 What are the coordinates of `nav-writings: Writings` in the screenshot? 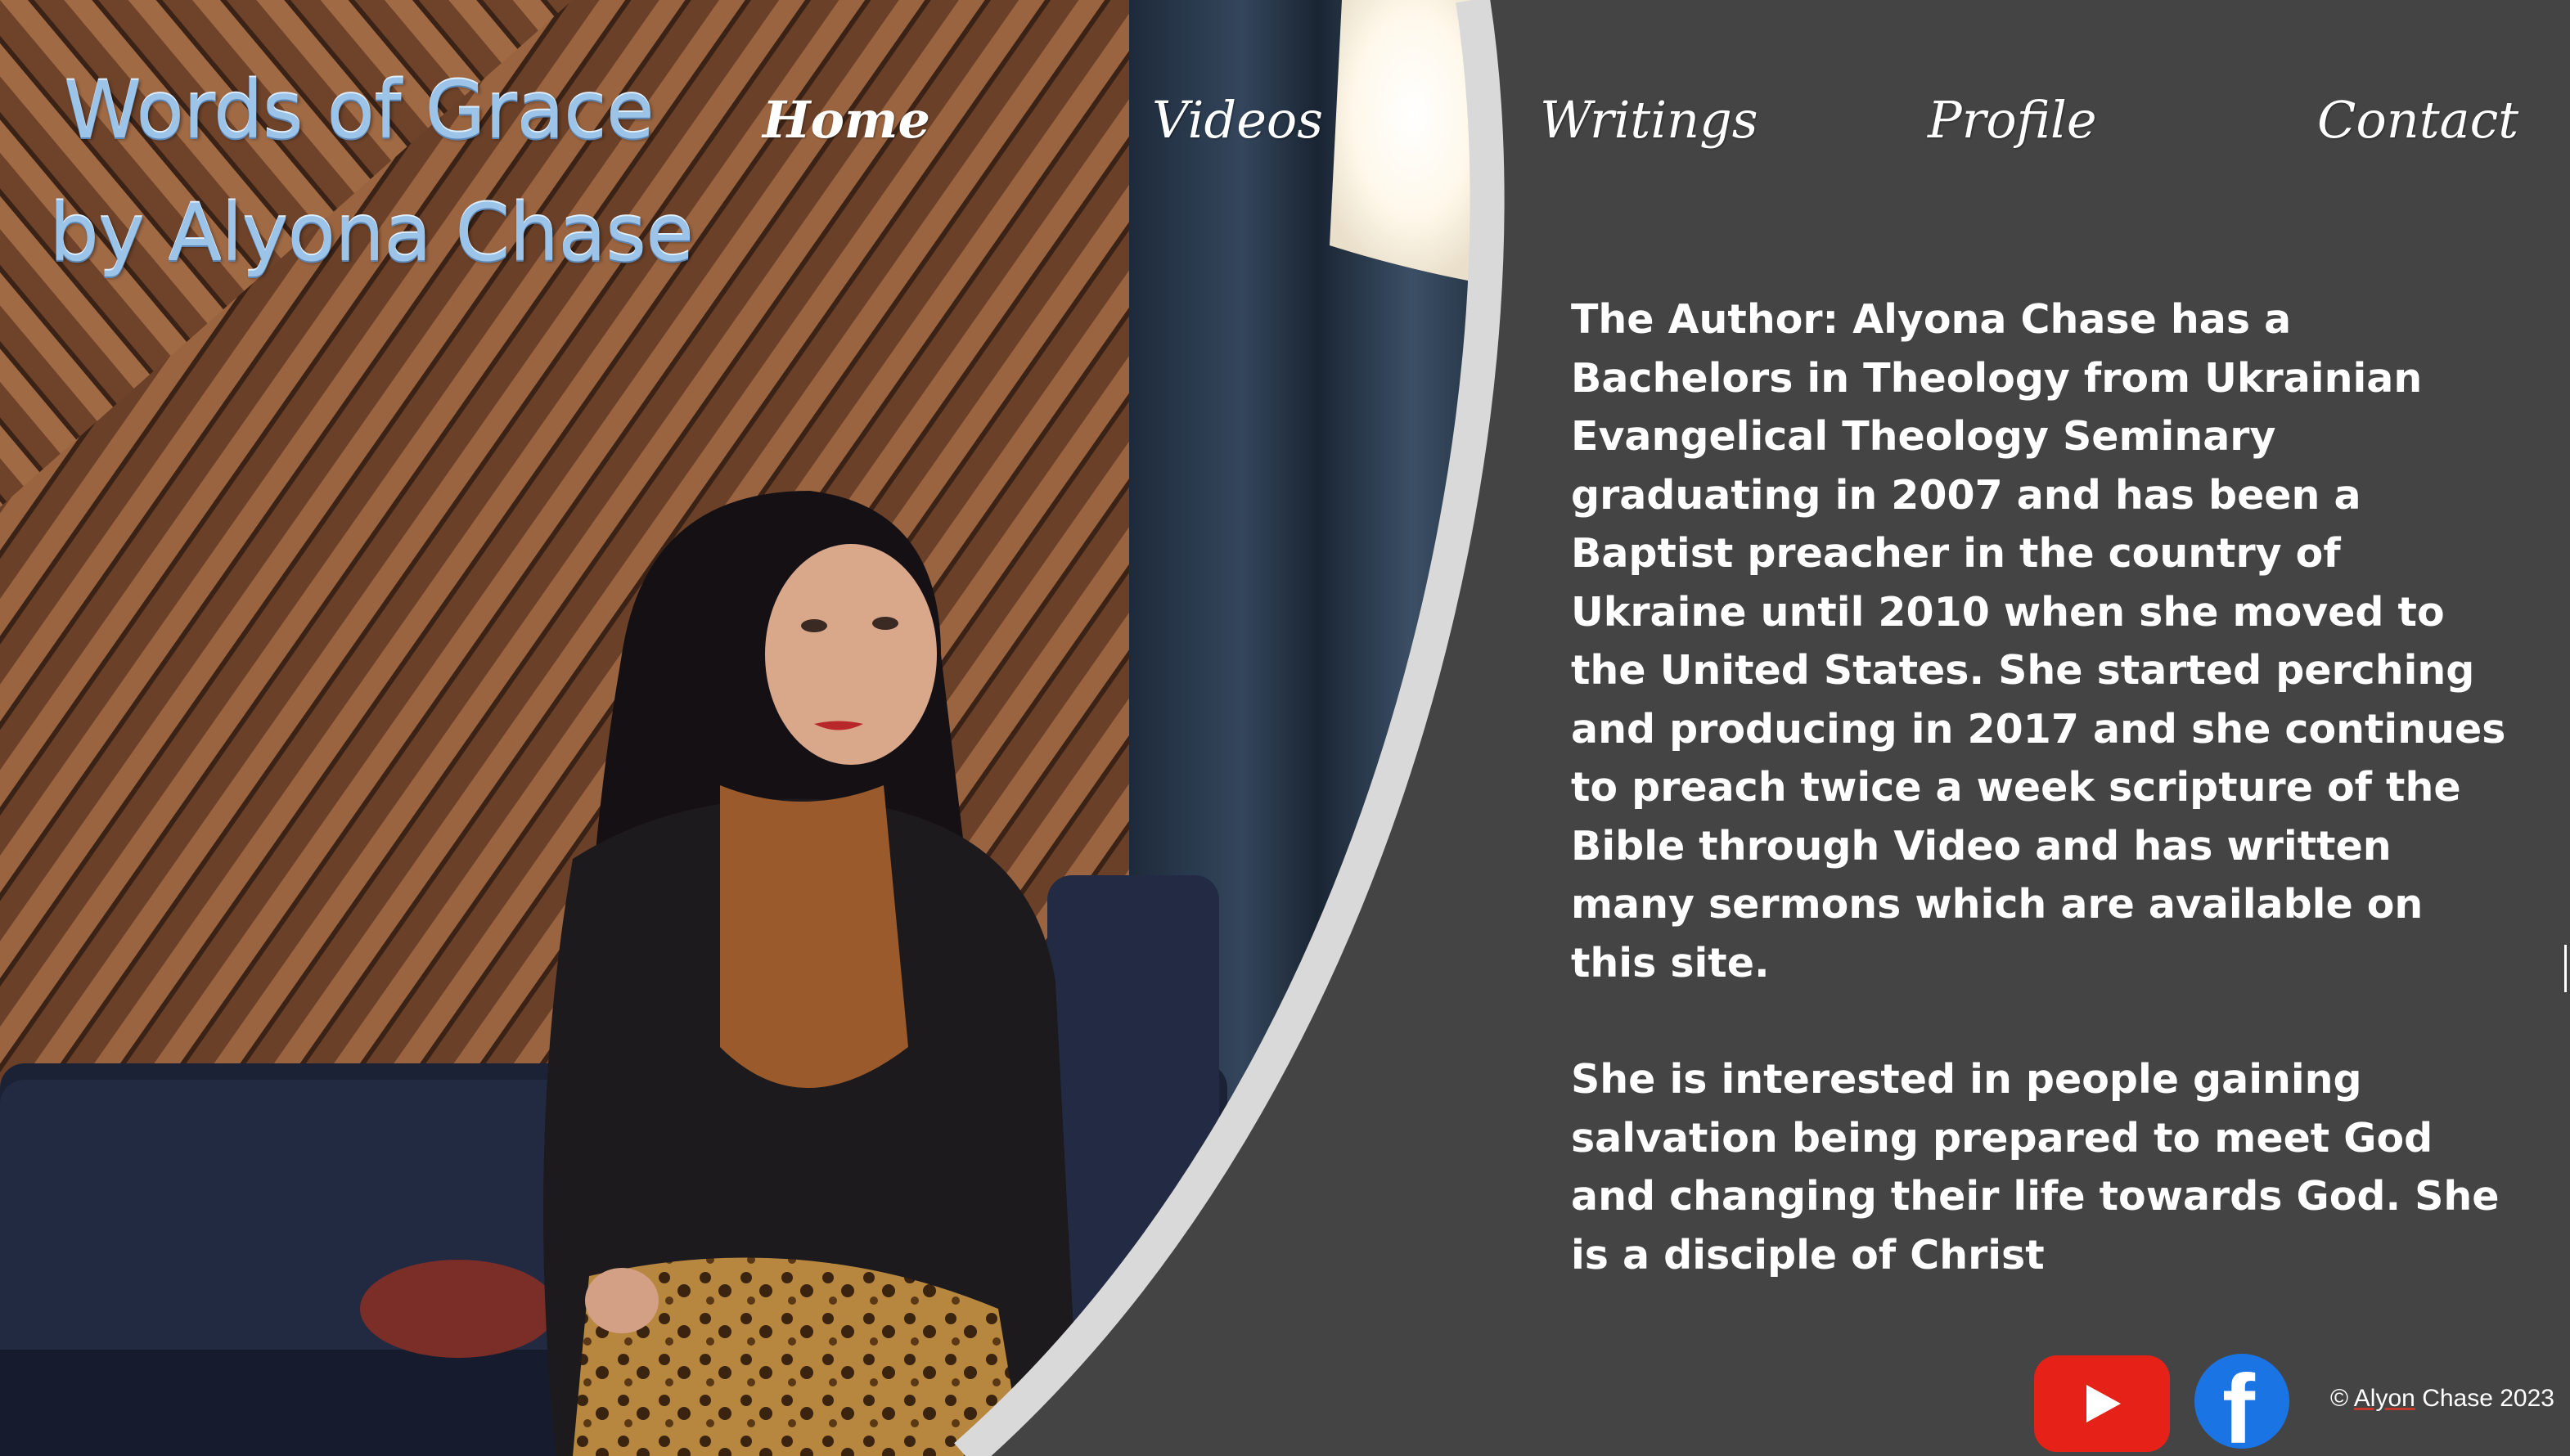 It's located at (1649, 122).